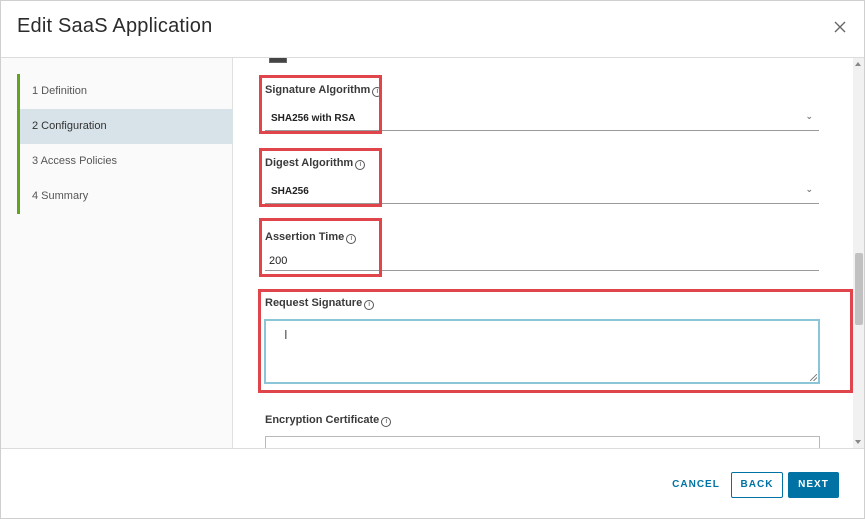  Describe the element at coordinates (309, 163) in the screenshot. I see `digest-algorithm-label-text: Digest Algorithm` at that location.